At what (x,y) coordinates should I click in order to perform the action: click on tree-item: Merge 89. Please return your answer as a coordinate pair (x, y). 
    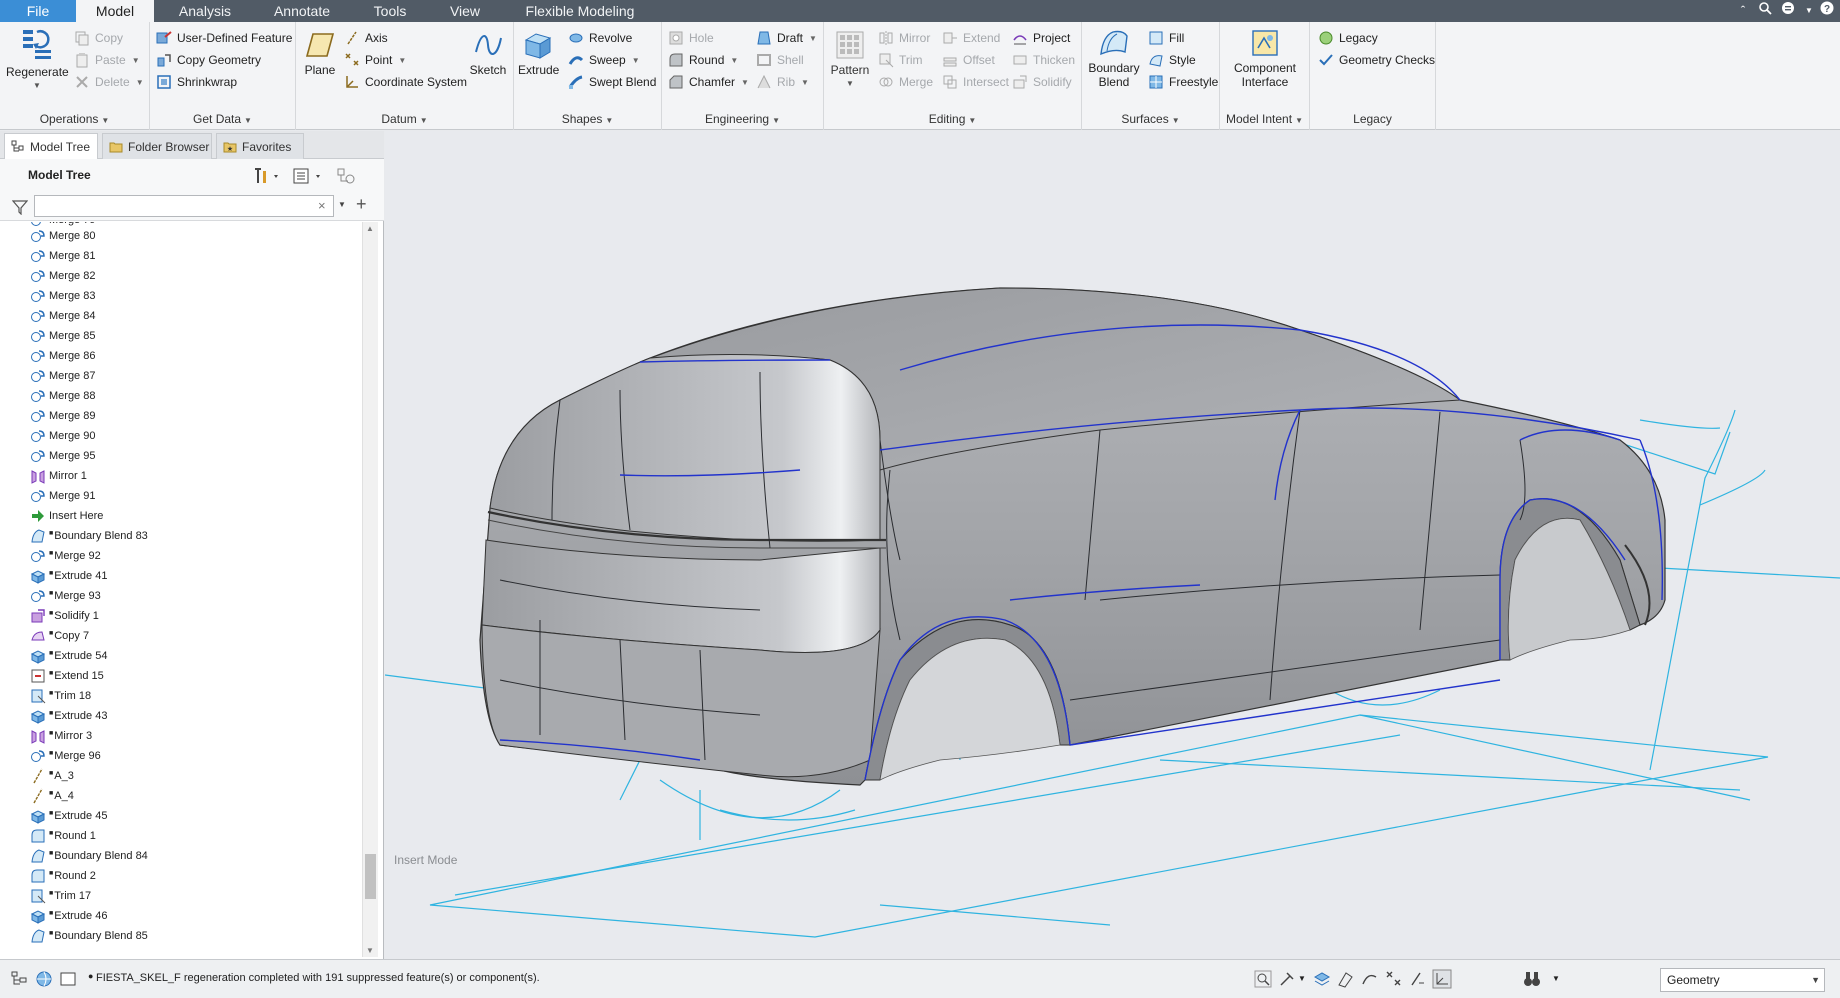
    Looking at the image, I should click on (62, 416).